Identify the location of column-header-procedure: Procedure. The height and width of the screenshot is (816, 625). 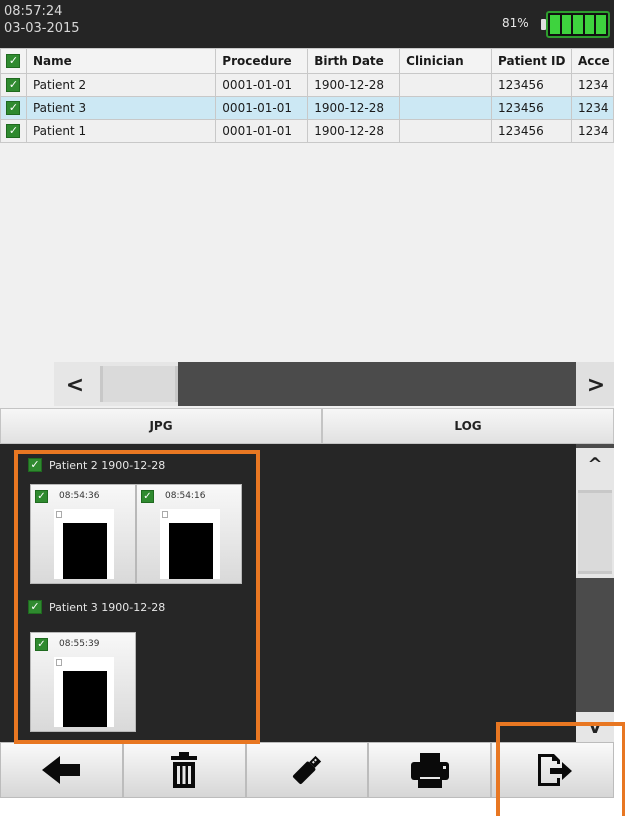
(262, 61).